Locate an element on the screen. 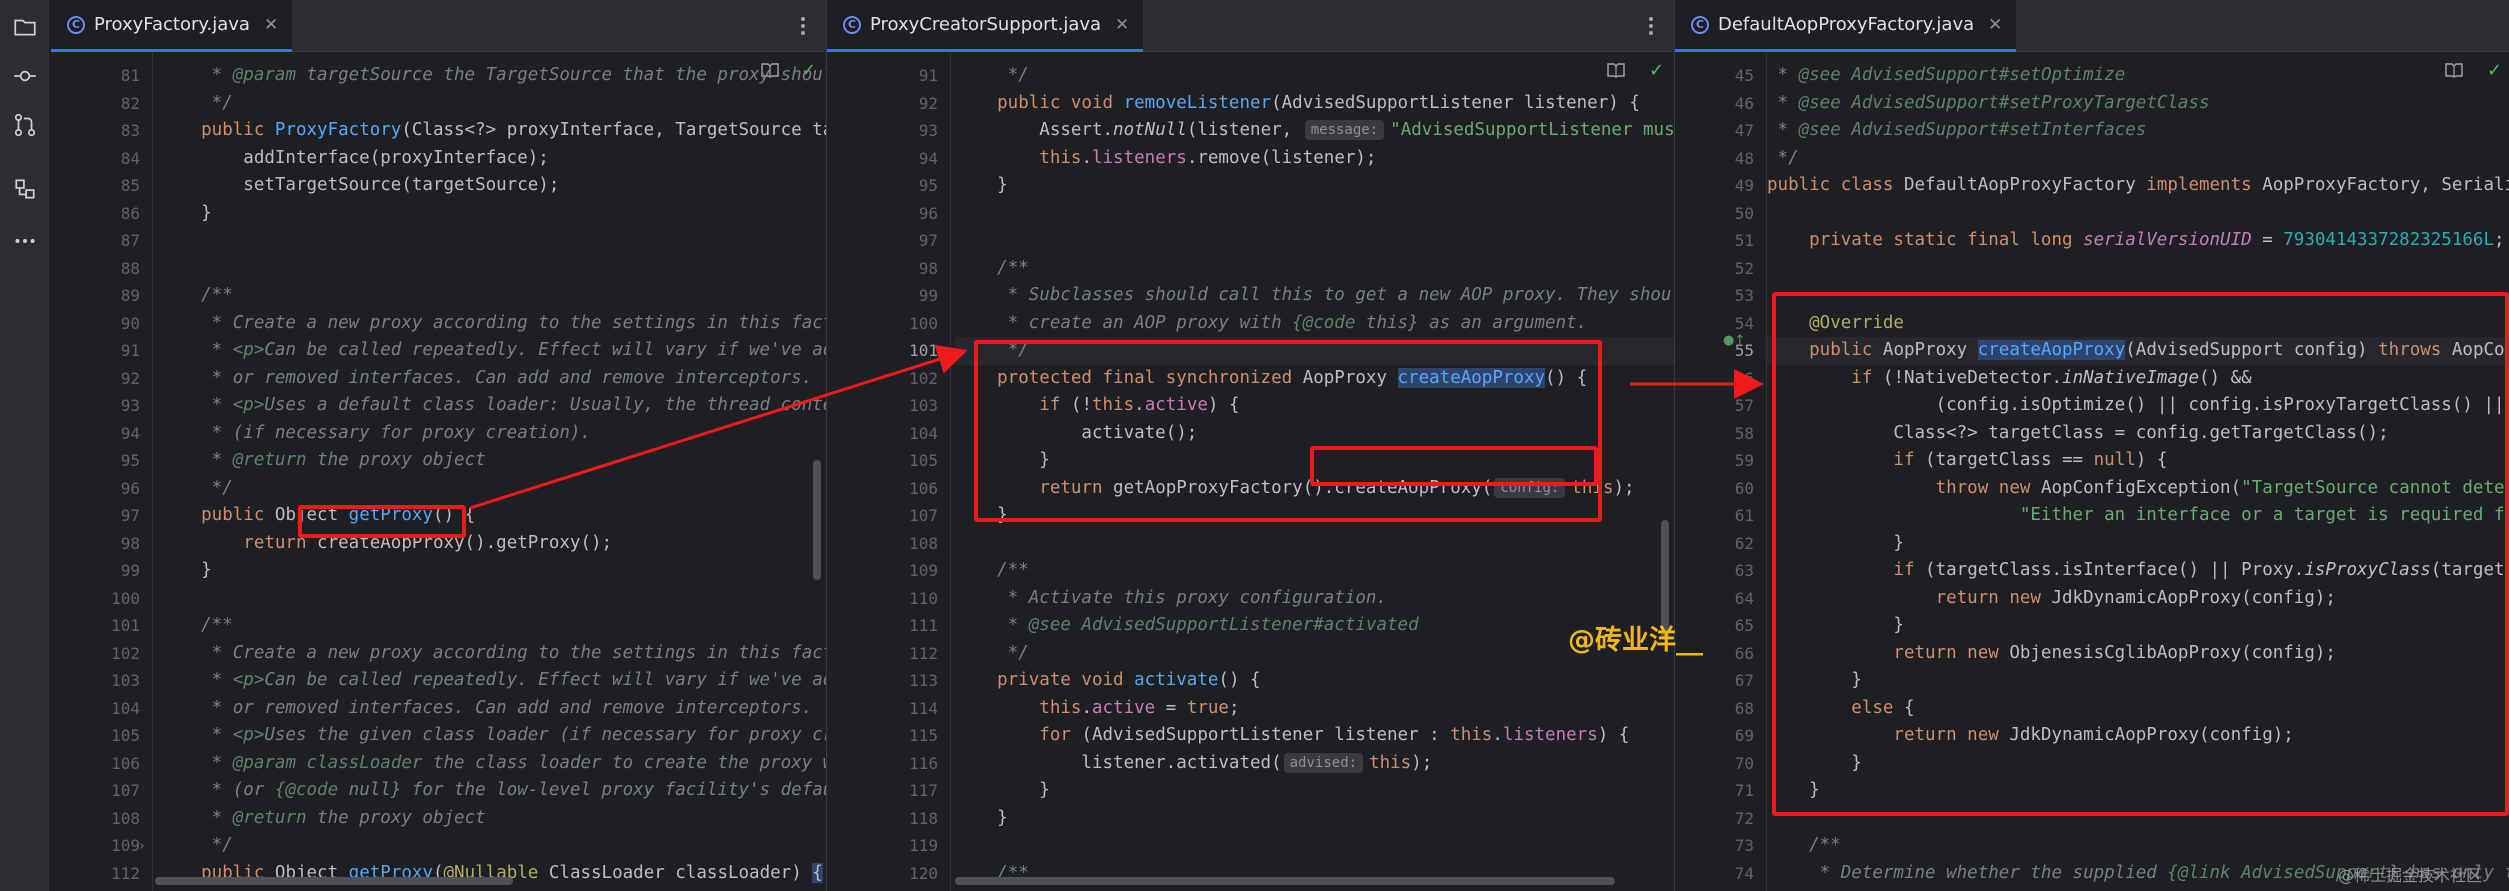 Image resolution: width=2509 pixels, height=891 pixels. code-token: public is located at coordinates (217, 130).